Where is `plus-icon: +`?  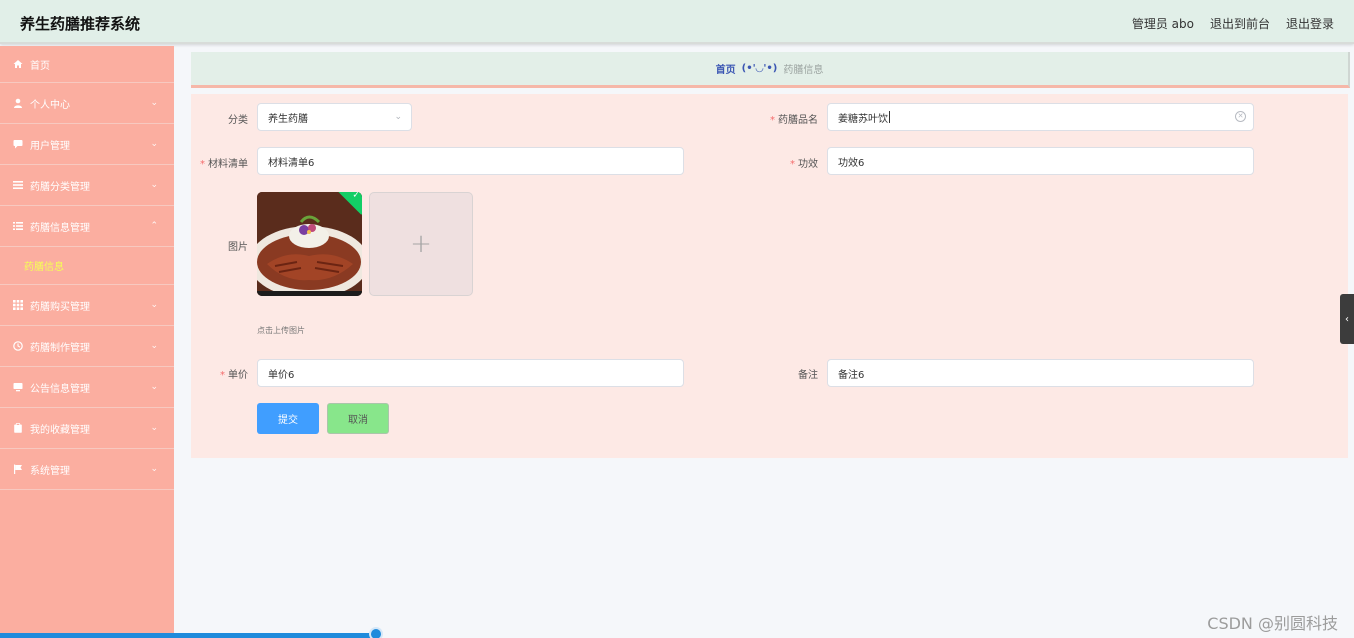 plus-icon: + is located at coordinates (421, 244).